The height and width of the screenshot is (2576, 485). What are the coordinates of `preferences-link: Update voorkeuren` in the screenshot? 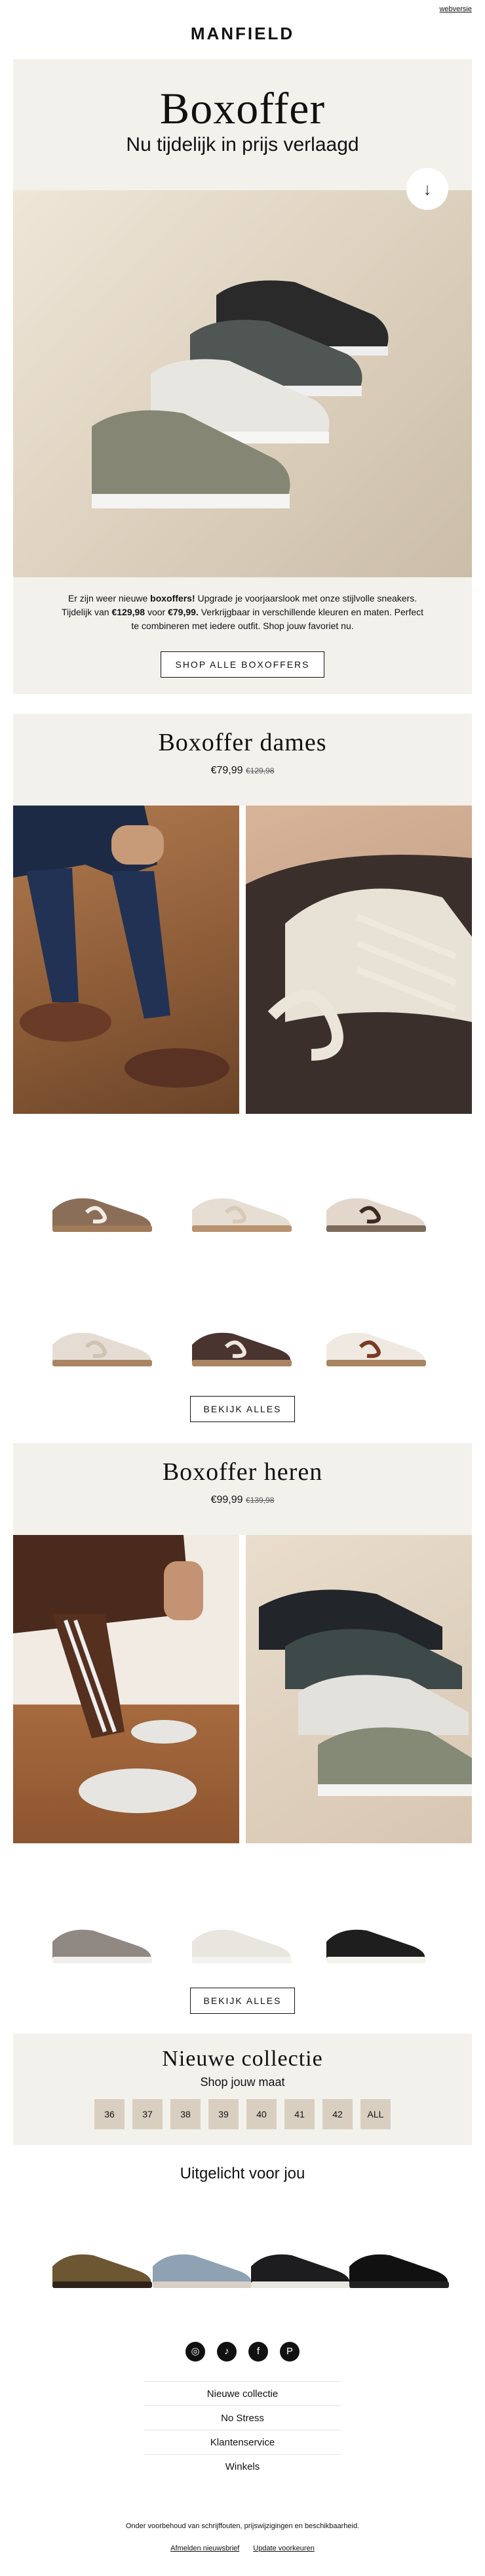 It's located at (284, 2548).